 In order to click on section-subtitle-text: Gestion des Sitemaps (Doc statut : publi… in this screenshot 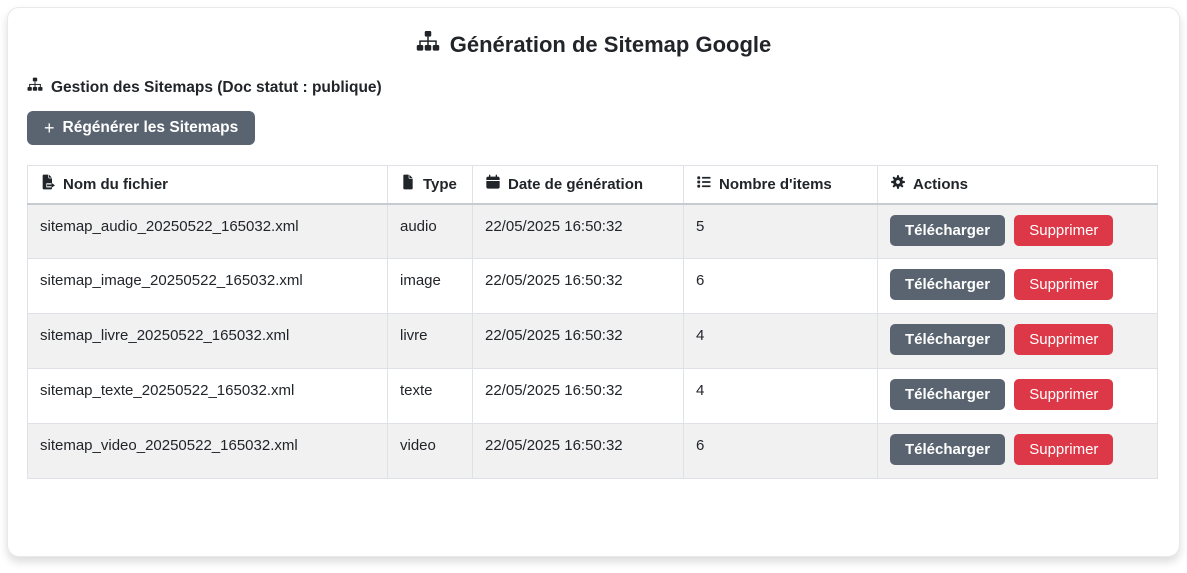, I will do `click(216, 87)`.